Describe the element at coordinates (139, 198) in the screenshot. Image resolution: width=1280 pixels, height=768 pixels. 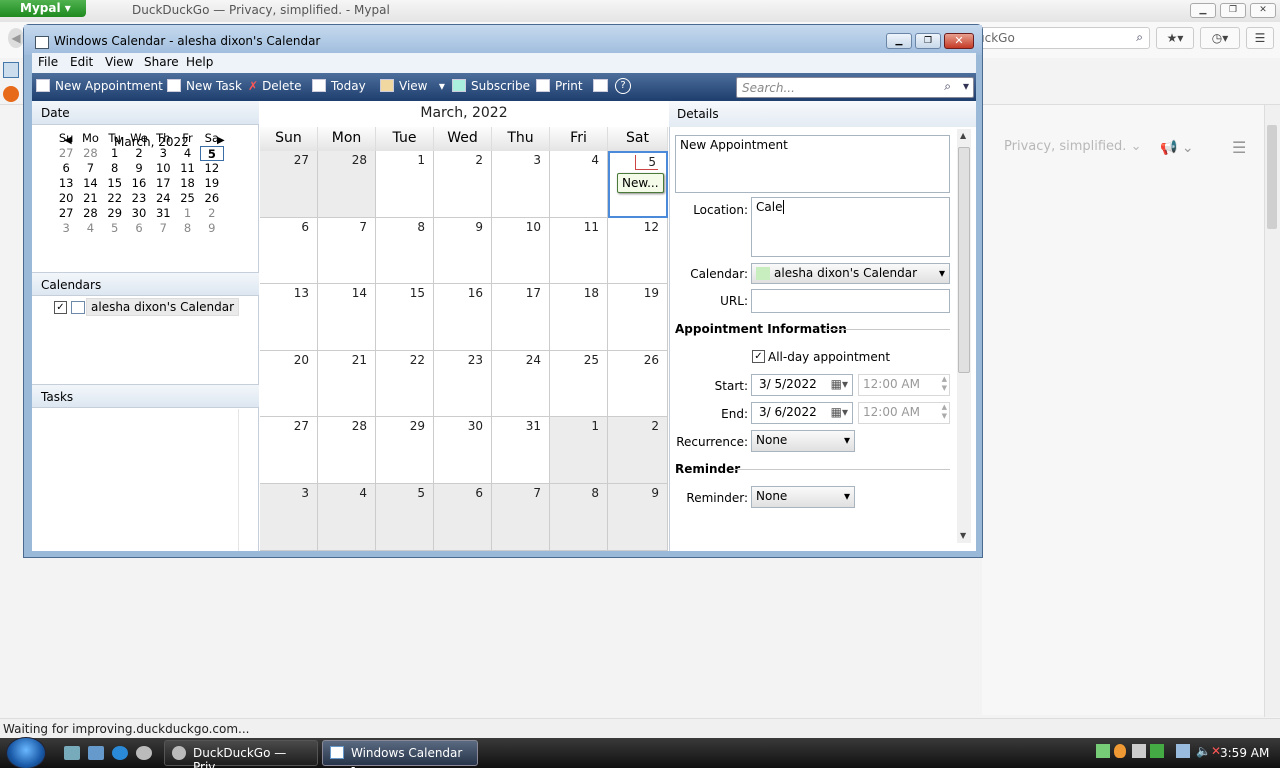
I see `mini-day: 23` at that location.